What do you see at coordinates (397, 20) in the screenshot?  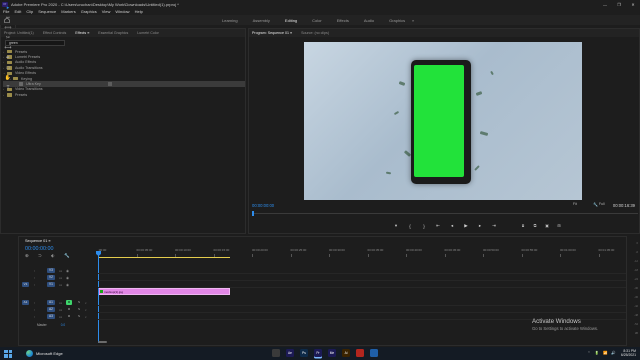 I see `workspace-graphics: Graphics` at bounding box center [397, 20].